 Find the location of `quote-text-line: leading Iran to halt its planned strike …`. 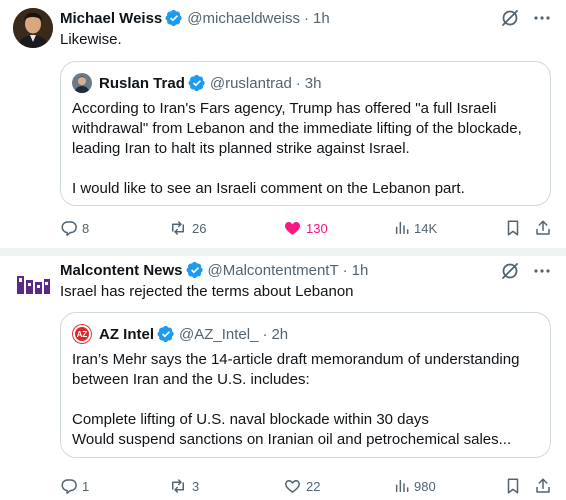

quote-text-line: leading Iran to halt its planned strike … is located at coordinates (241, 148).